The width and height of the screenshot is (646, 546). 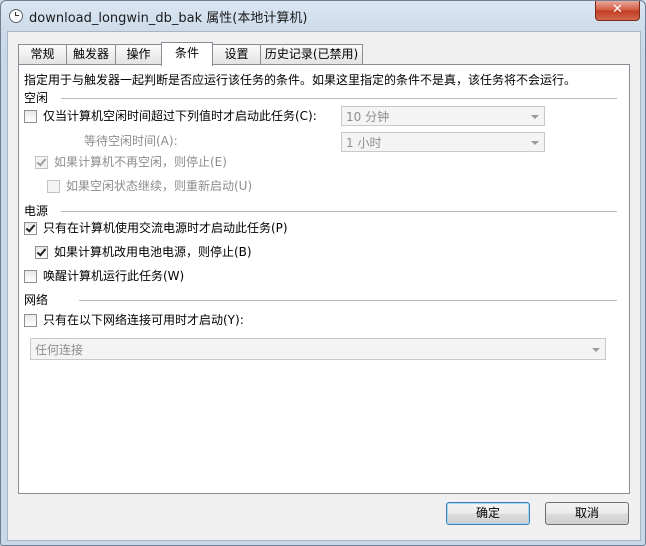 What do you see at coordinates (443, 116) in the screenshot?
I see `idle-duration-select: 10 分钟` at bounding box center [443, 116].